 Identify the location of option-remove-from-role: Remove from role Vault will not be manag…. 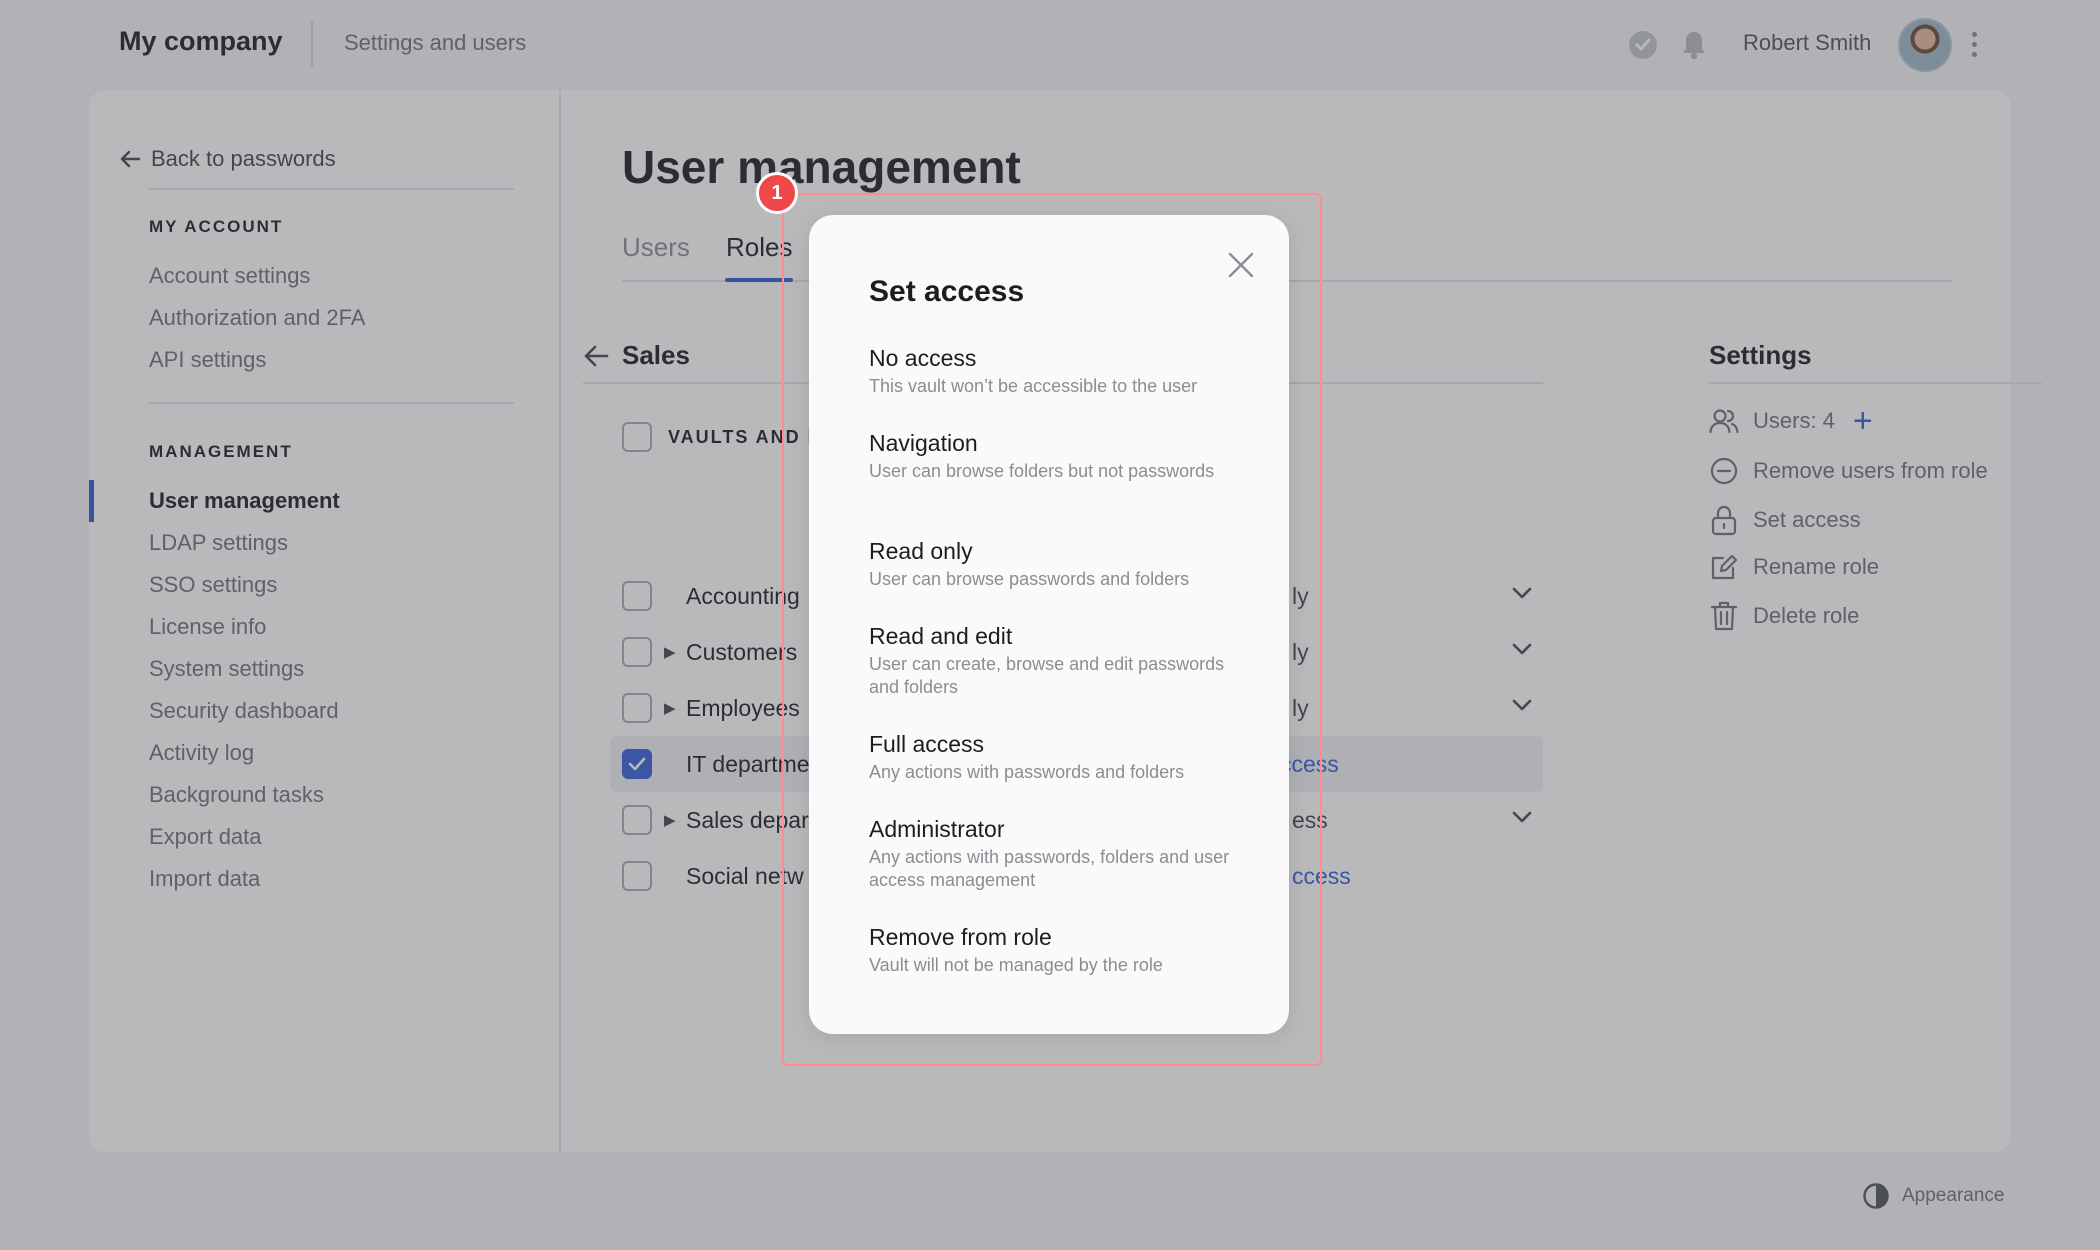
(1059, 949).